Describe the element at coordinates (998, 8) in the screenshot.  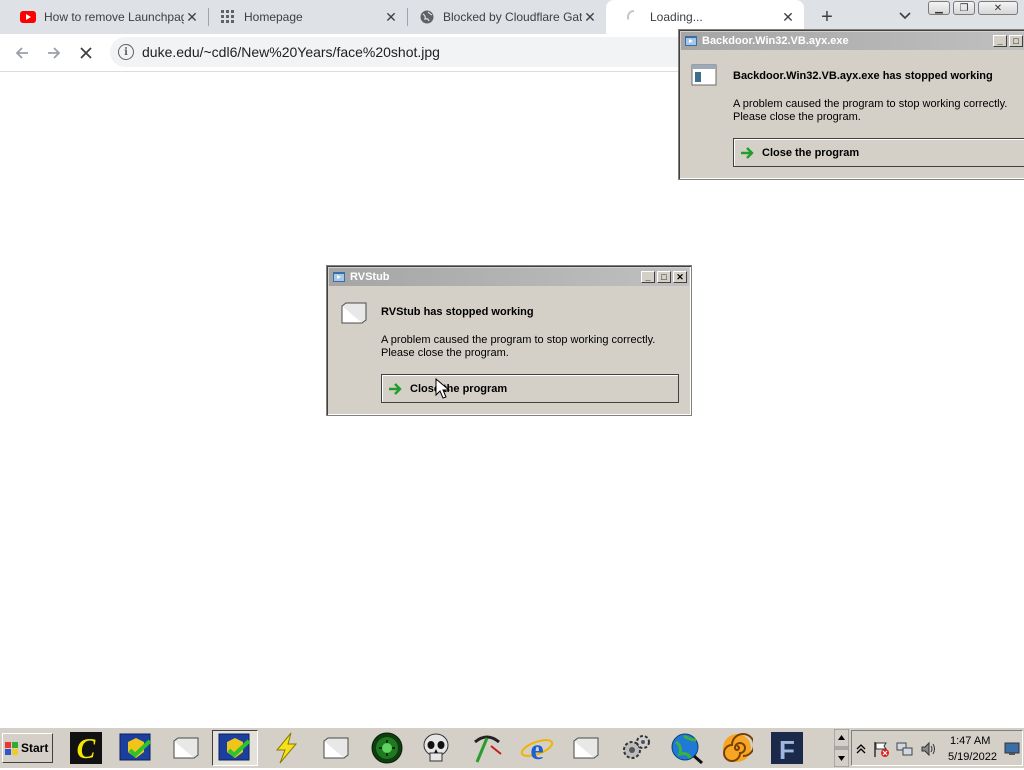
I see `close-window-button: ✕` at that location.